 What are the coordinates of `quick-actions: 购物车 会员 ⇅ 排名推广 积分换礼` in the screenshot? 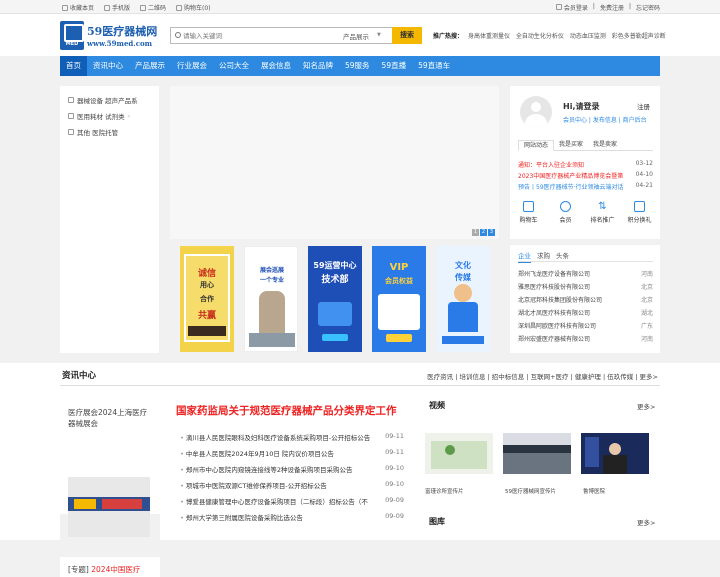 It's located at (585, 216).